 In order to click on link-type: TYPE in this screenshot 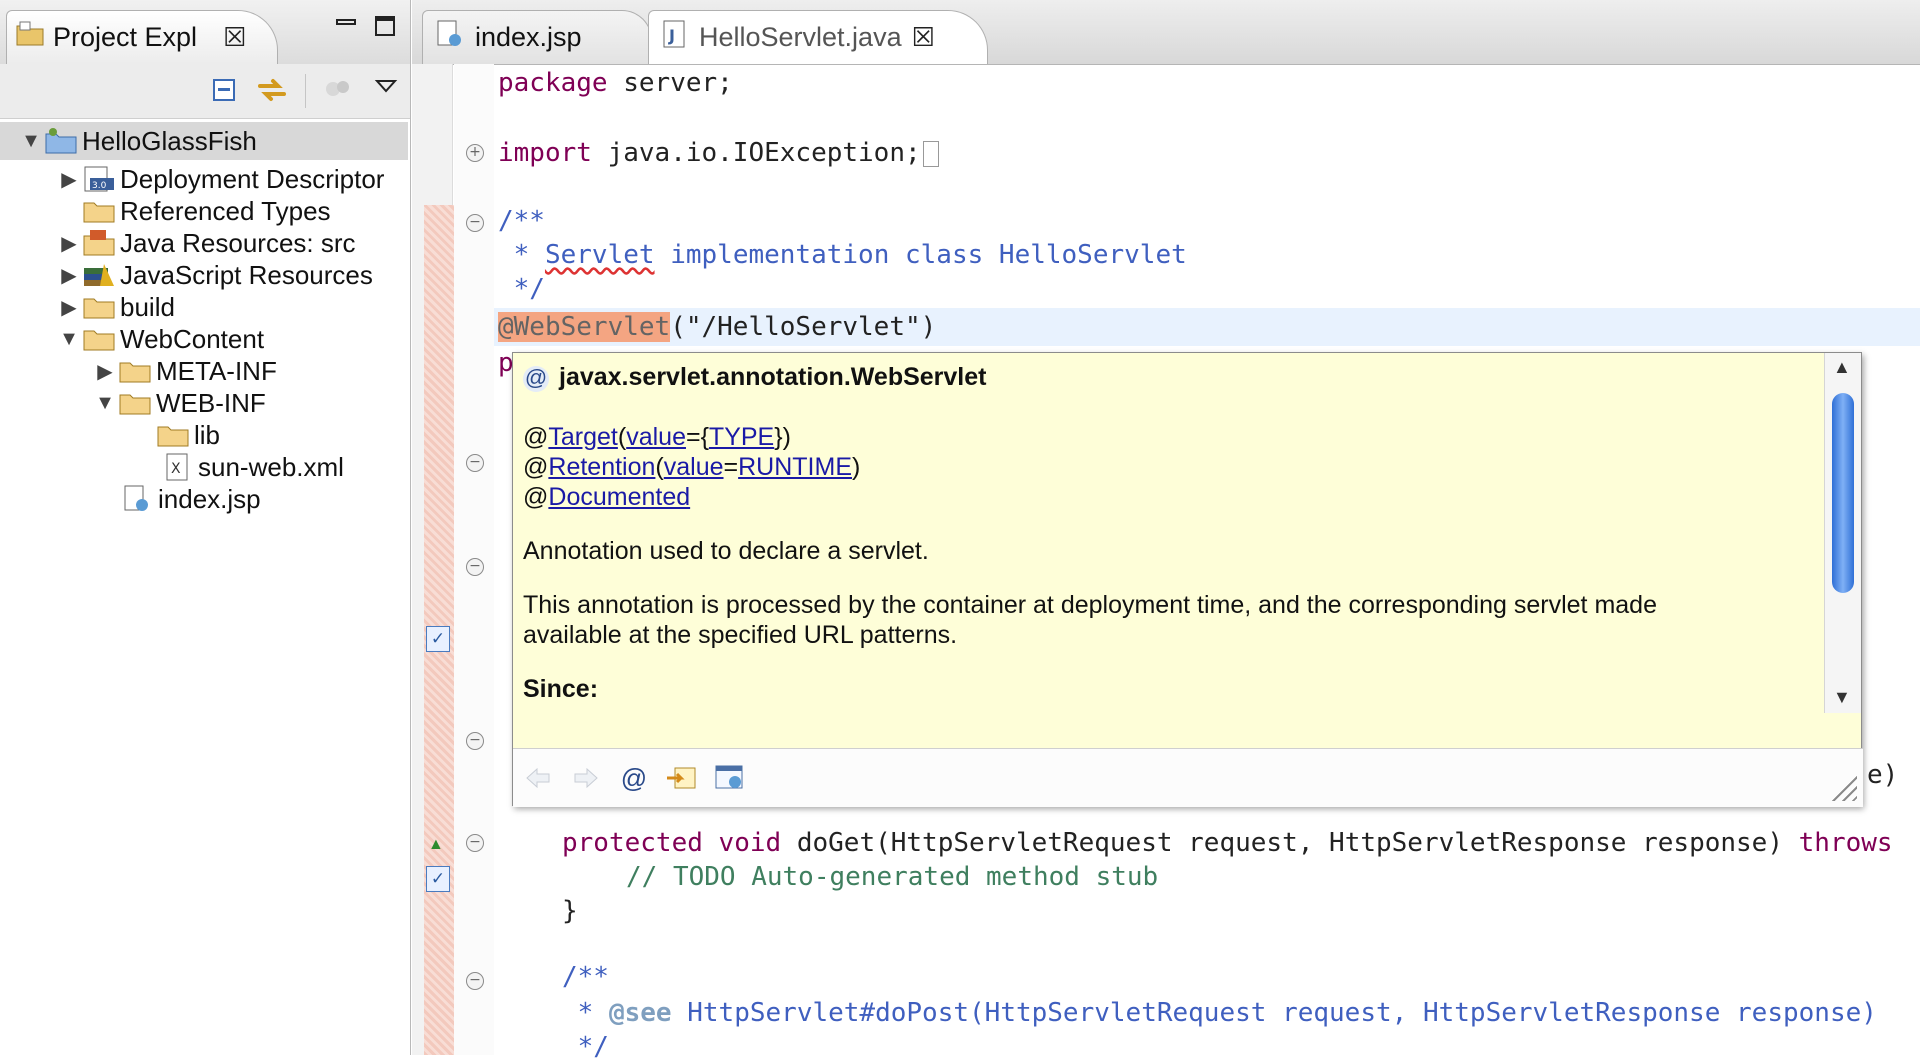, I will do `click(741, 437)`.